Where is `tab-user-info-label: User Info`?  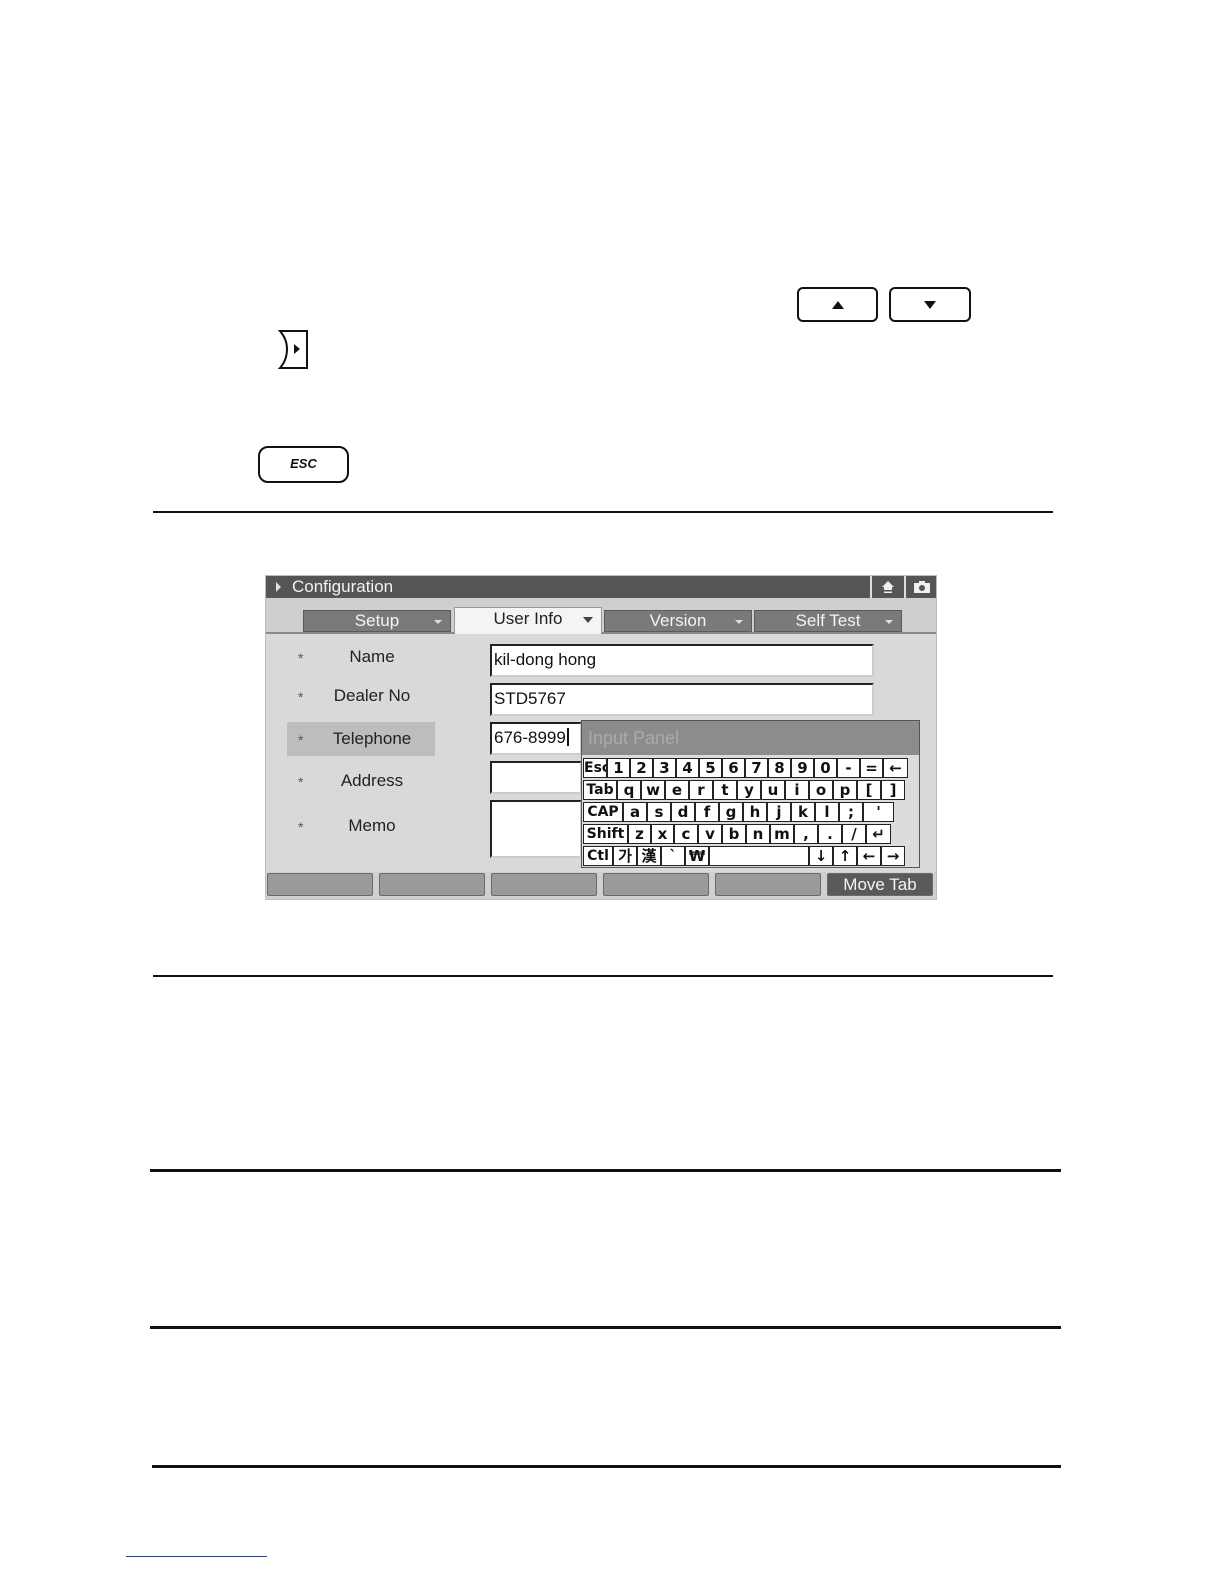
tab-user-info-label: User Info is located at coordinates (528, 618).